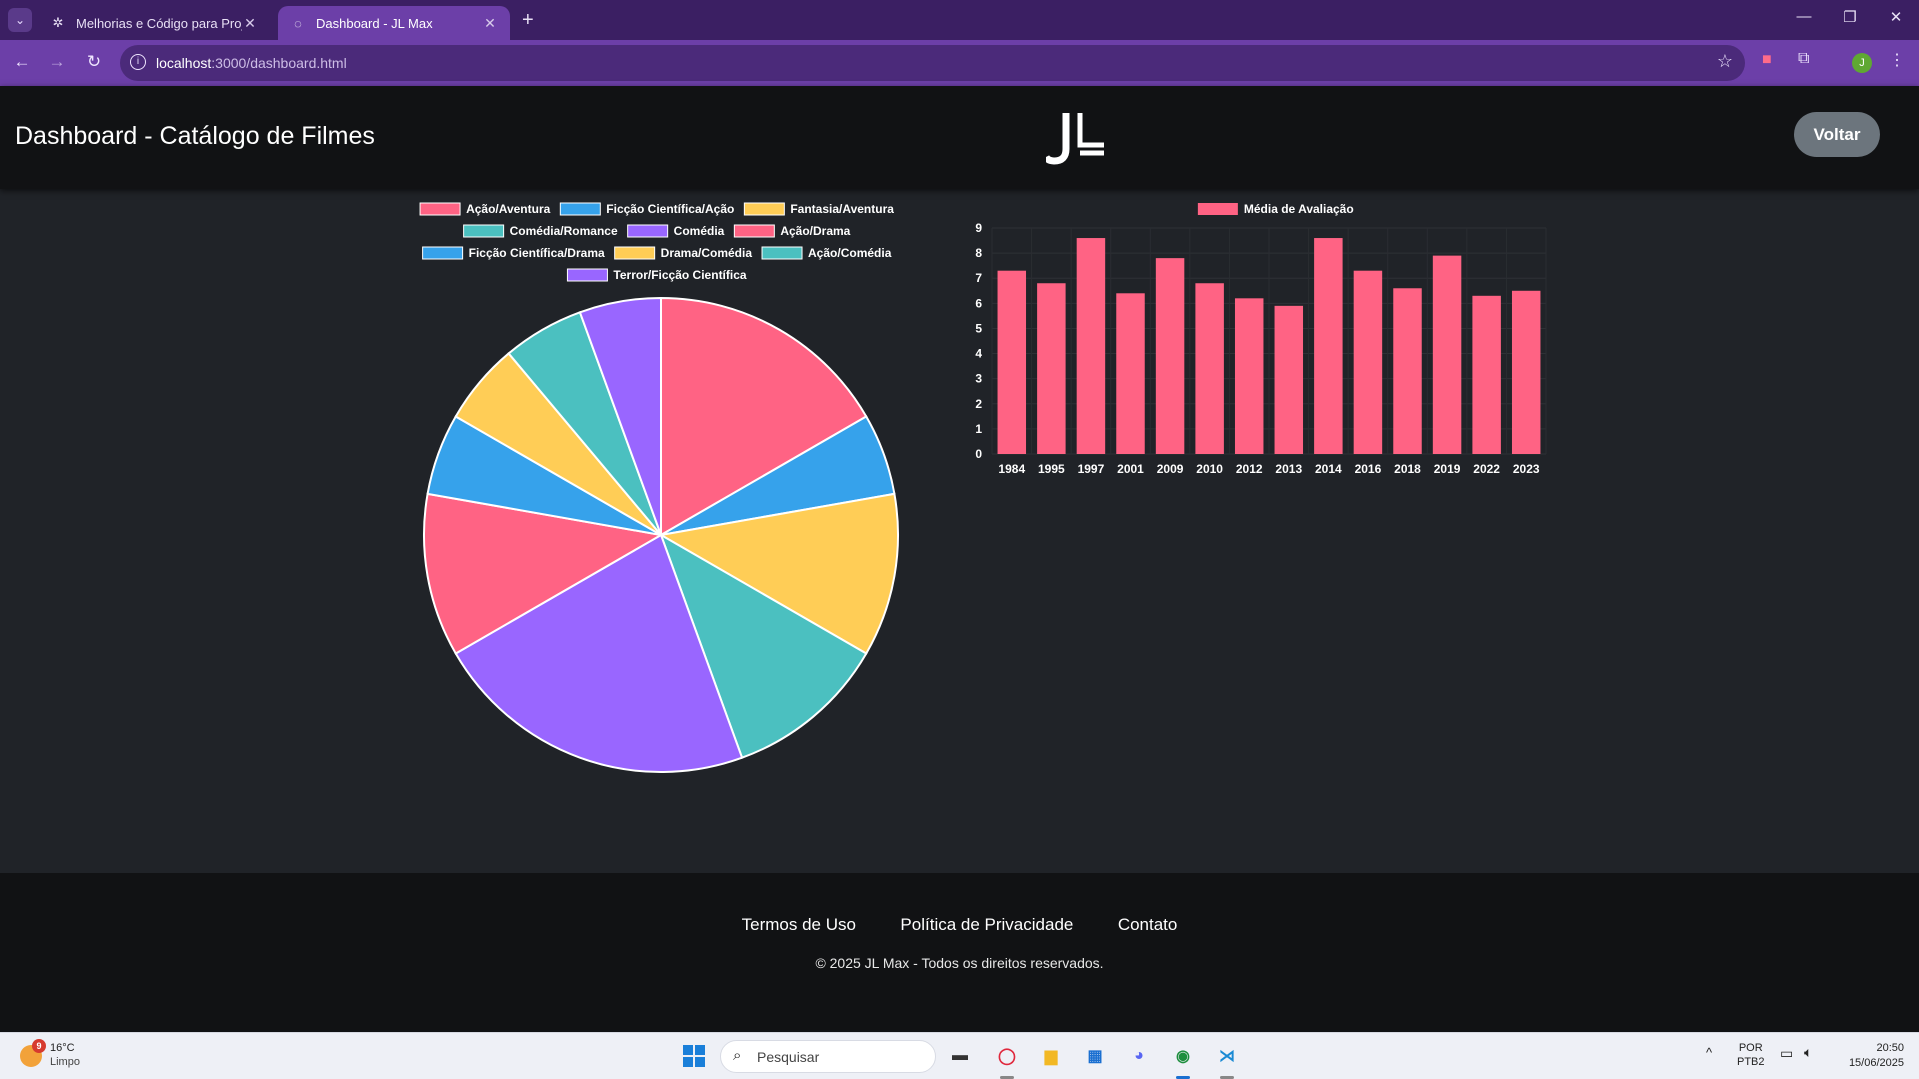 This screenshot has height=1079, width=1919. I want to click on privacy-link: Política de Privacidade, so click(986, 924).